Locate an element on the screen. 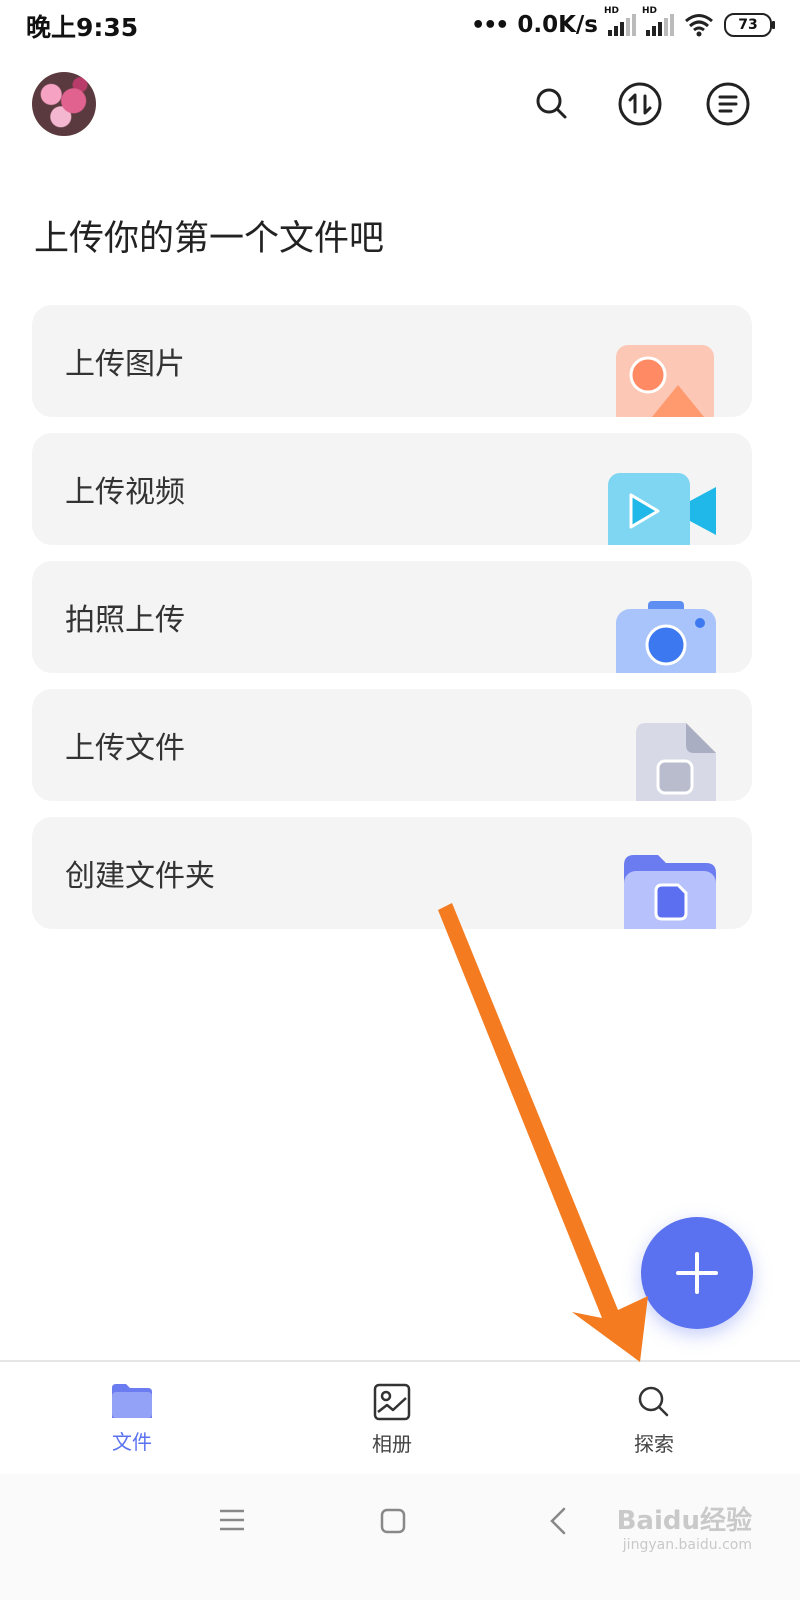 The height and width of the screenshot is (1600, 800). nav-item-explore: 探索 is located at coordinates (654, 1419).